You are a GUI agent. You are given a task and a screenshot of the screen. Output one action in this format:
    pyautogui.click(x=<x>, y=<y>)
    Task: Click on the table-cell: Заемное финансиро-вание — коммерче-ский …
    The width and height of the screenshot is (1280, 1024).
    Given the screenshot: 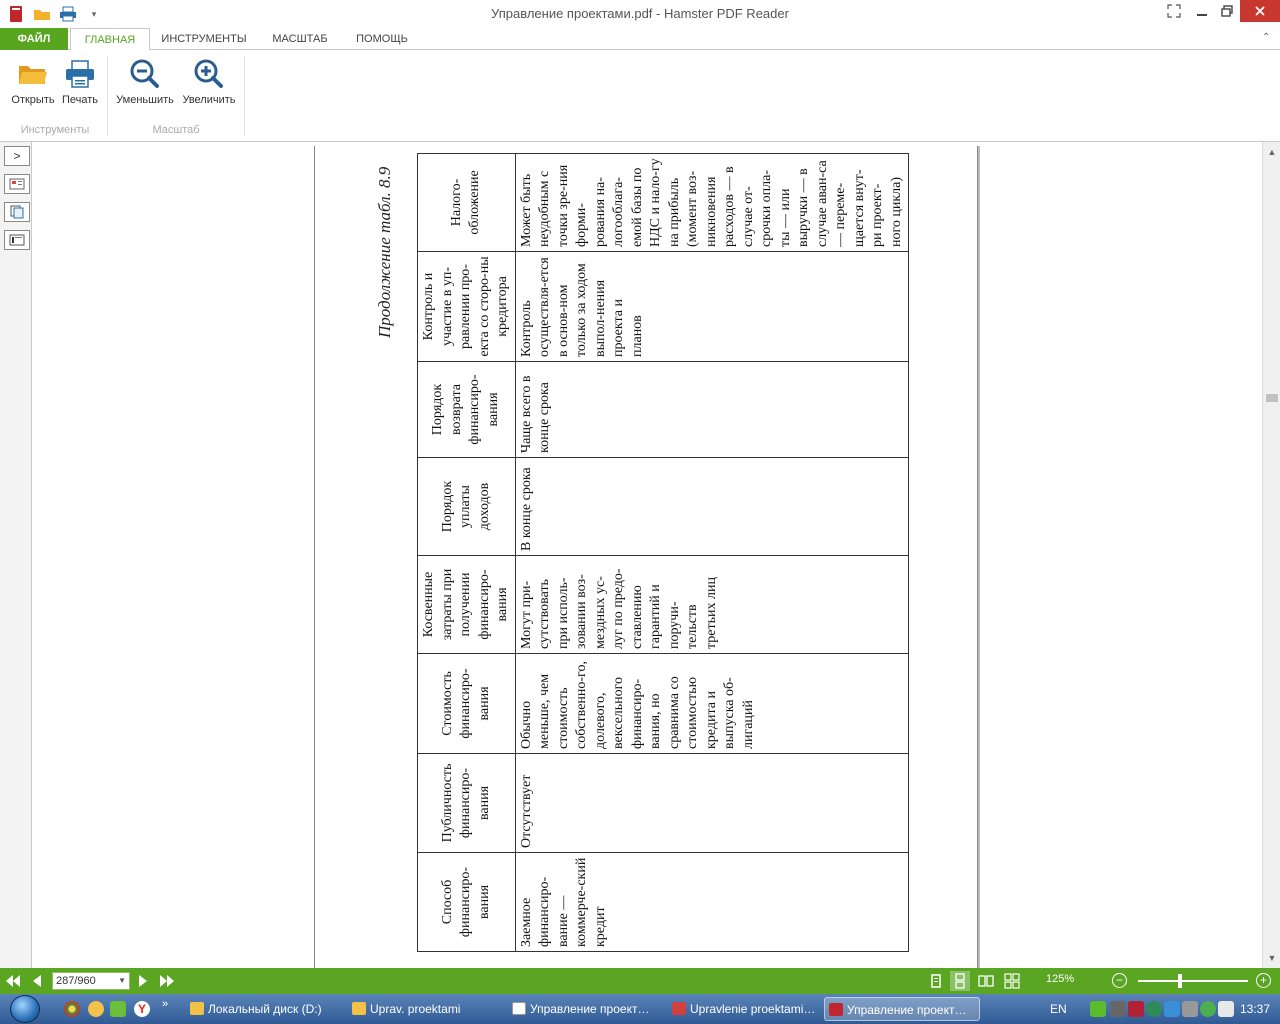 What is the action you would take?
    pyautogui.click(x=712, y=902)
    